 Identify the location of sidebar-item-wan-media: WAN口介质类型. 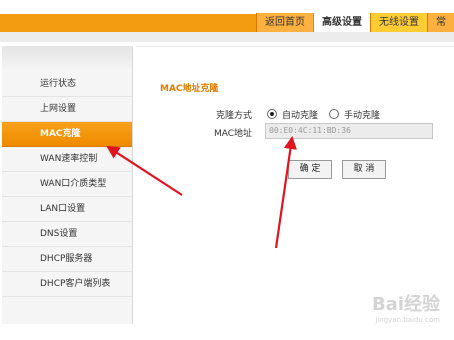
(67, 184).